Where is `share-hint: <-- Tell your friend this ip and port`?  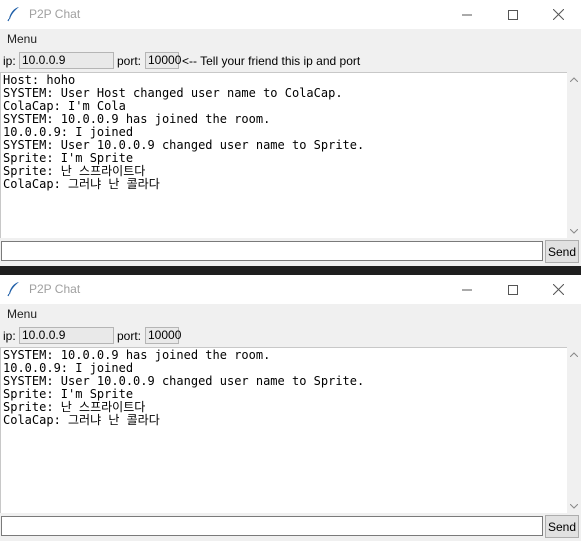
share-hint: <-- Tell your friend this ip and port is located at coordinates (271, 61).